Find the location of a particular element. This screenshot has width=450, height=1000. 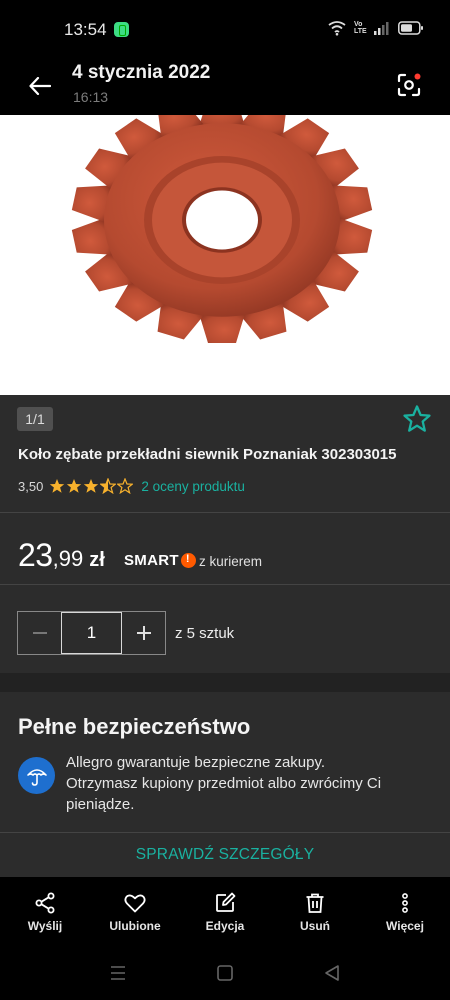

signal-icon is located at coordinates (381, 28).